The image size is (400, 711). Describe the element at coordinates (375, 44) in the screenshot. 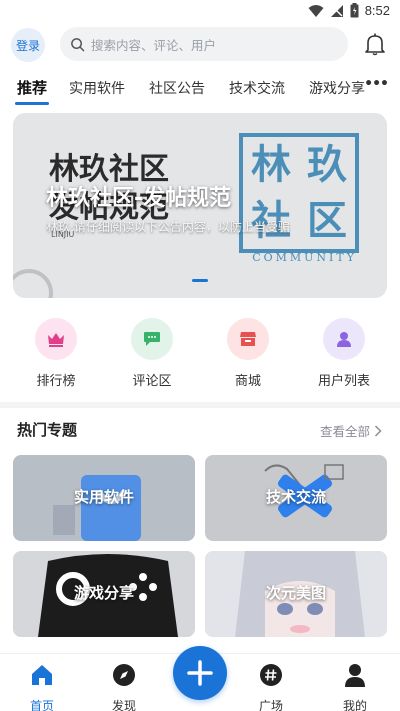

I see `notification-bell-icon` at that location.